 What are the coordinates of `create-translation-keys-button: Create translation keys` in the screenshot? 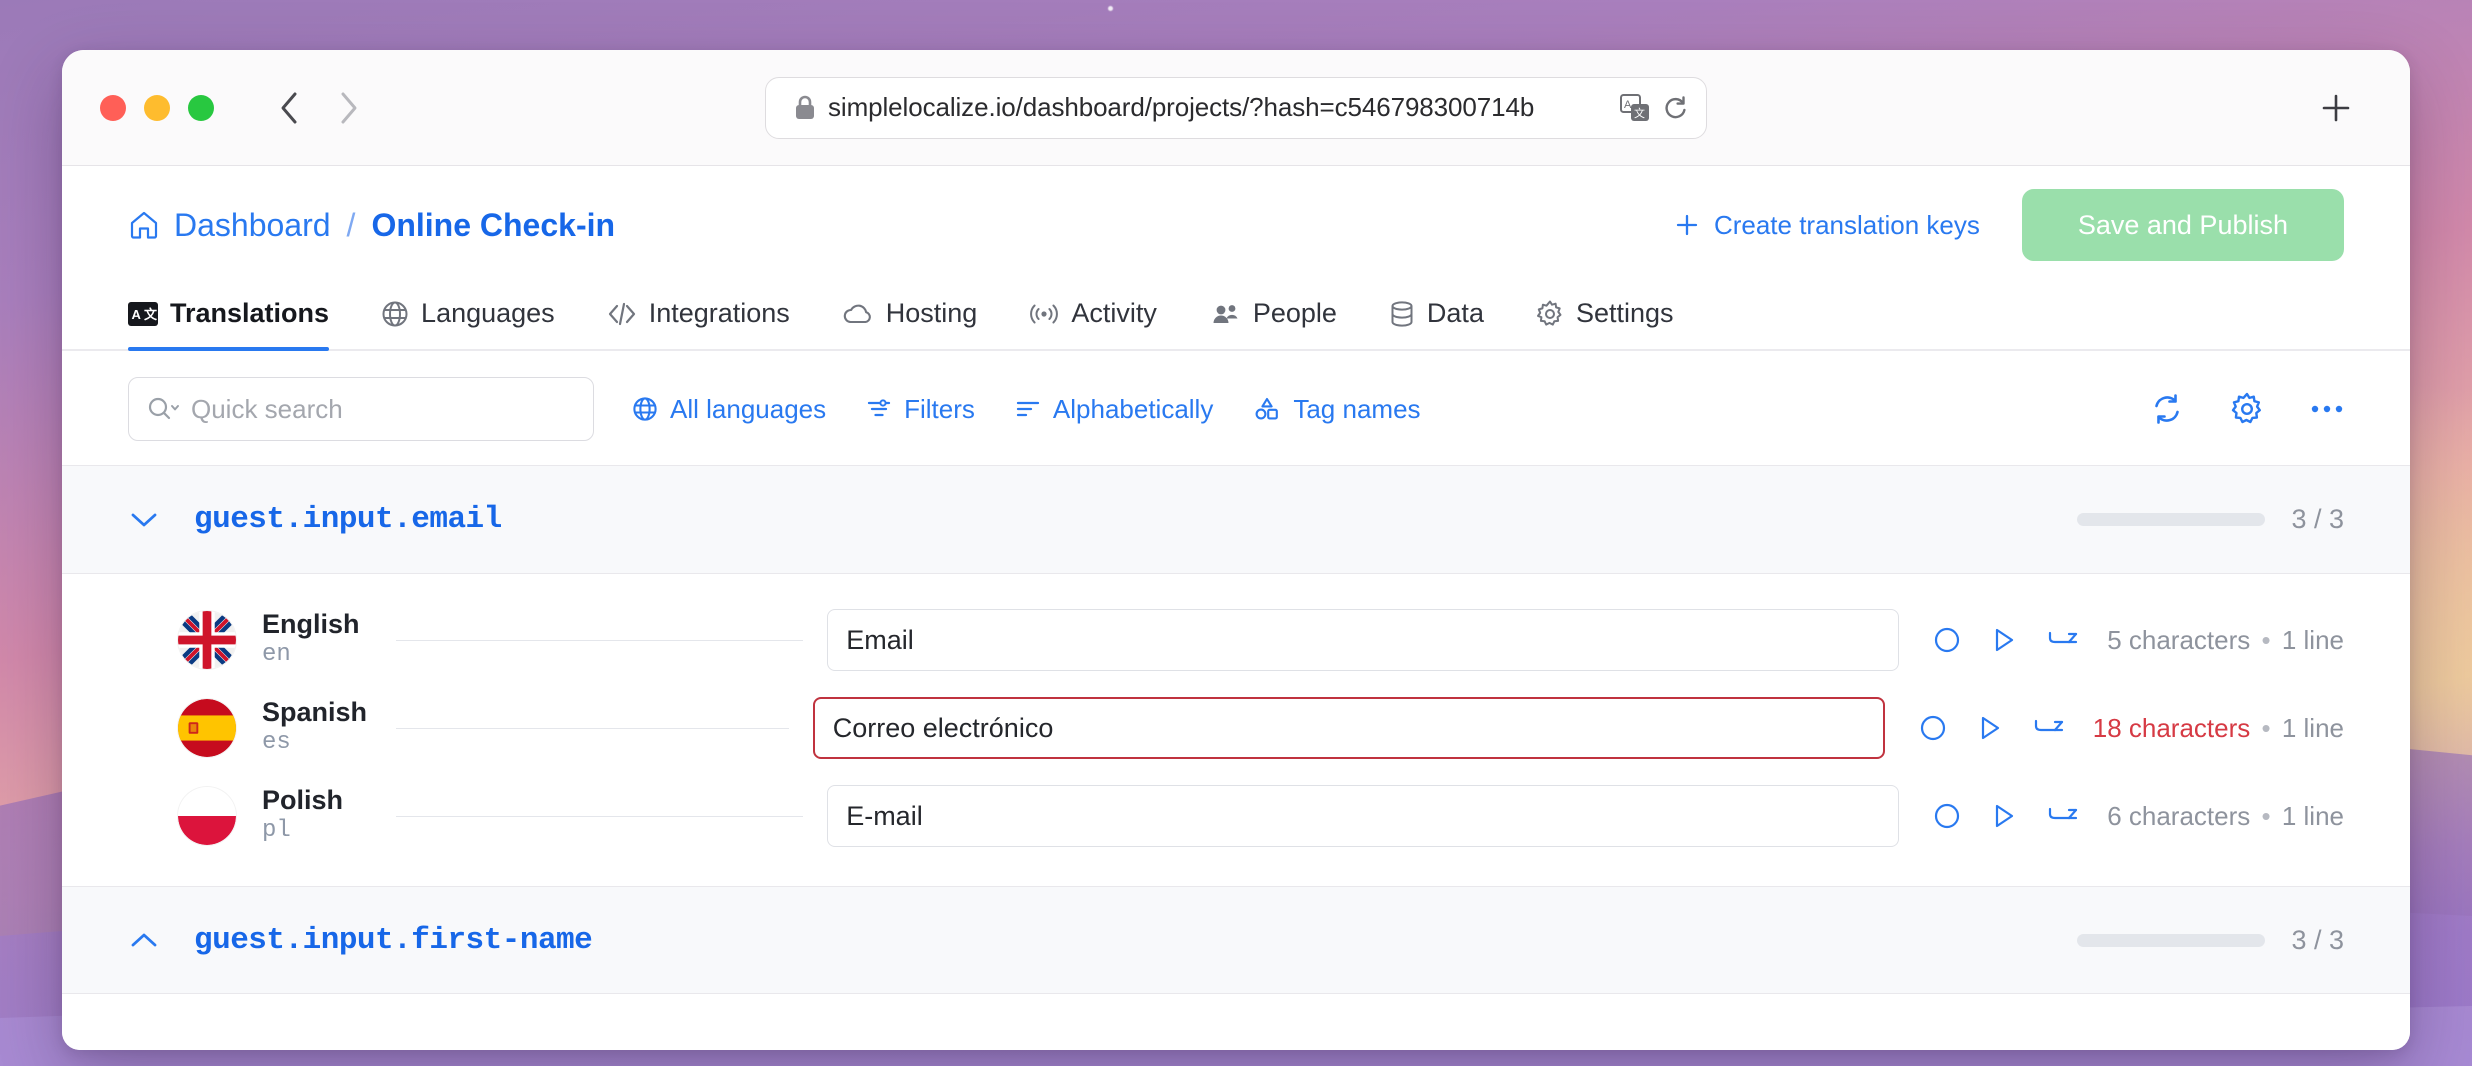 It's located at (1827, 225).